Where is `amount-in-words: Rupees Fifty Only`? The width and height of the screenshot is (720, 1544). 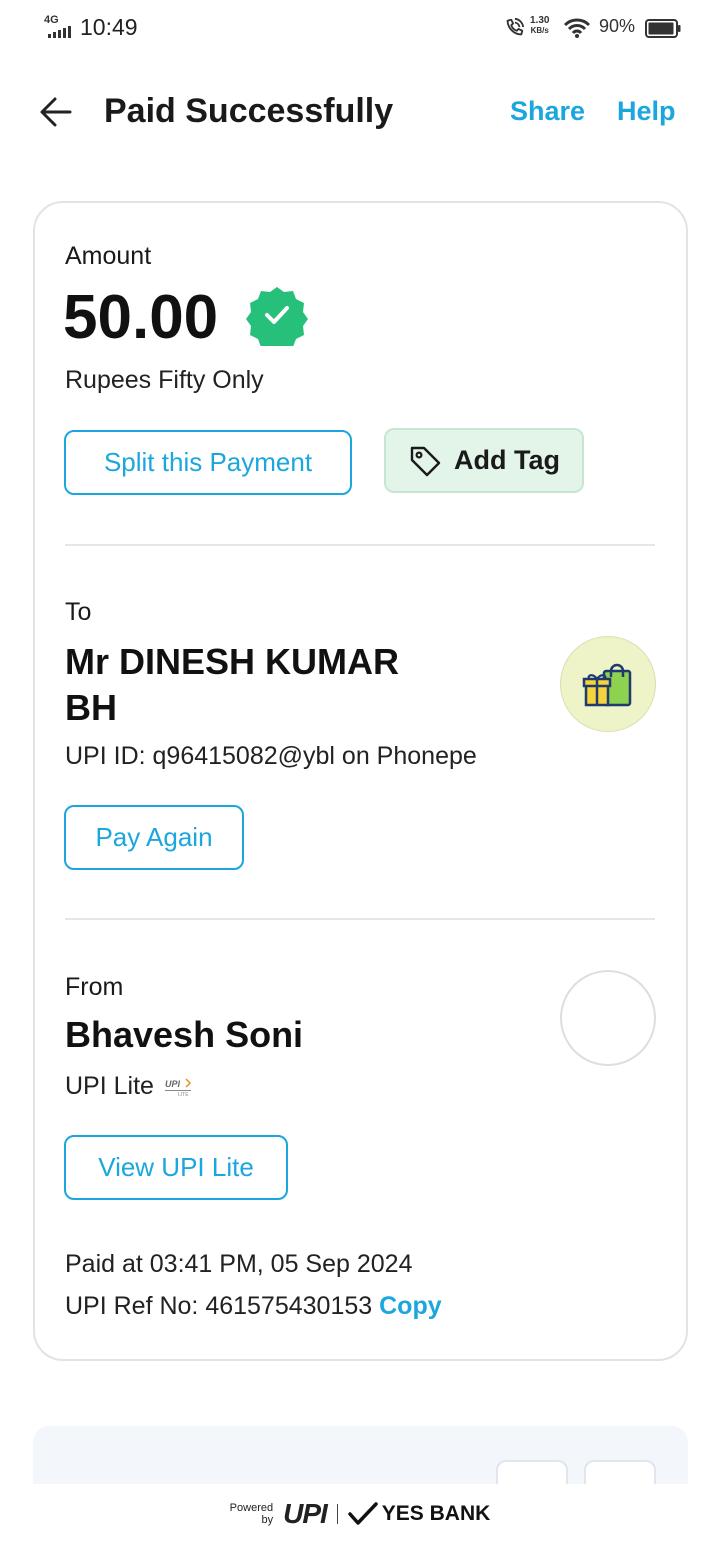 amount-in-words: Rupees Fifty Only is located at coordinates (164, 380).